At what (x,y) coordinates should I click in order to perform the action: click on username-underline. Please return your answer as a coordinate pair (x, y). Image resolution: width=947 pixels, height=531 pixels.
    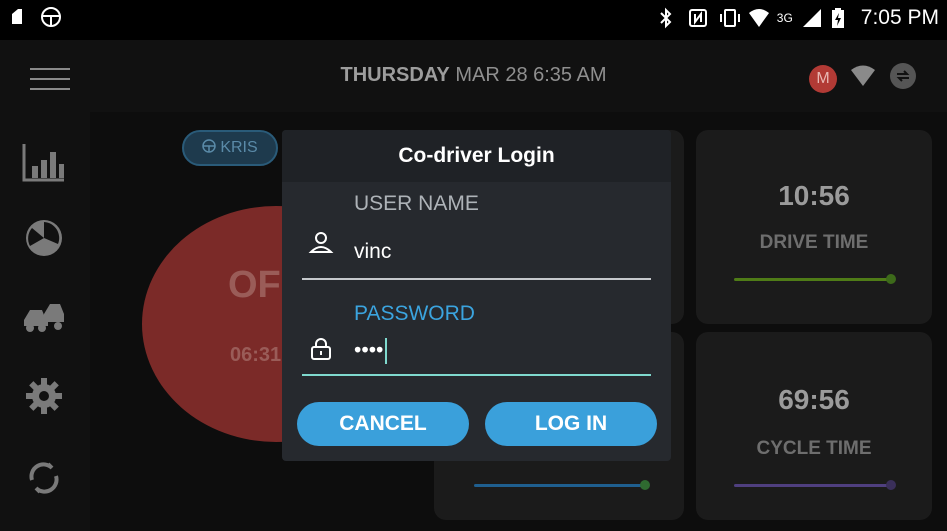
    Looking at the image, I should click on (476, 279).